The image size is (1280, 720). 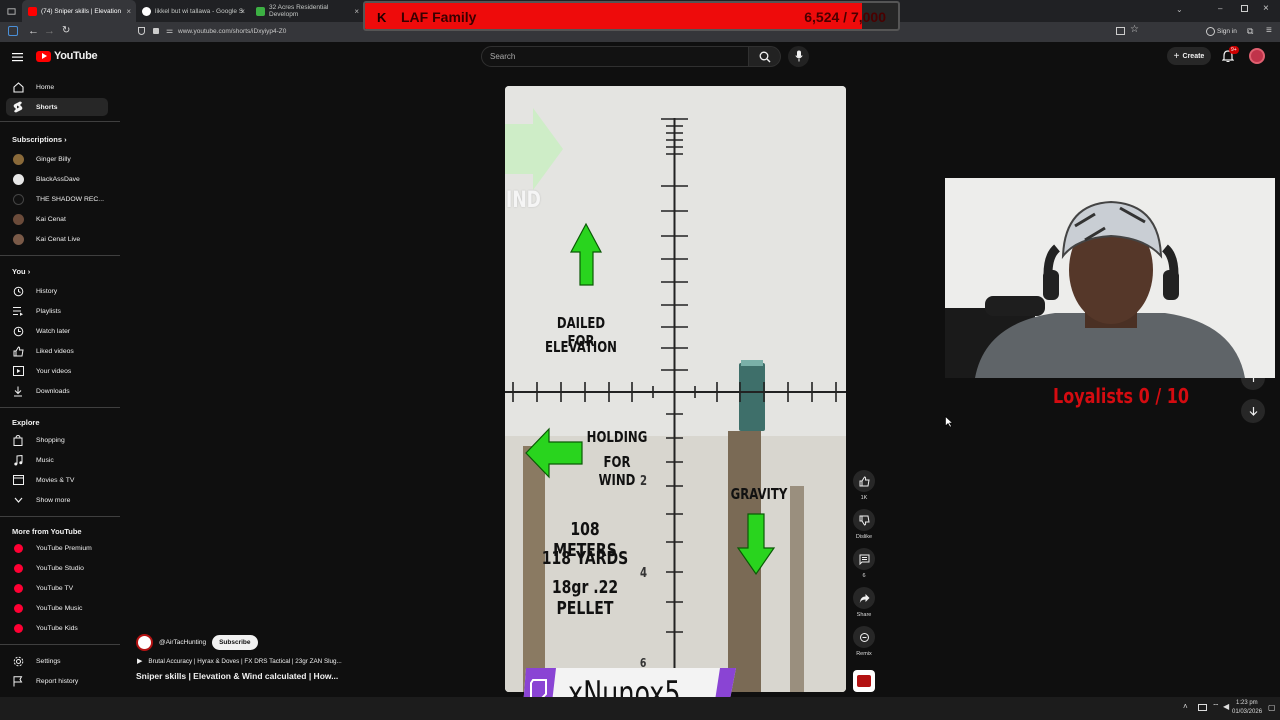 I want to click on subscriptions-heading: Subscriptions ›, so click(x=39, y=139).